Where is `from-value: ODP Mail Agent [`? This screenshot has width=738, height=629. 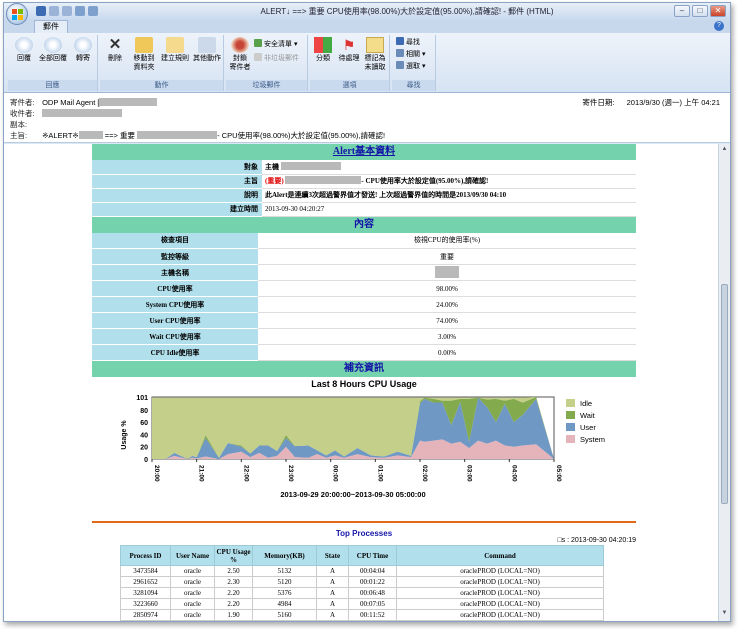 from-value: ODP Mail Agent [ is located at coordinates (70, 102).